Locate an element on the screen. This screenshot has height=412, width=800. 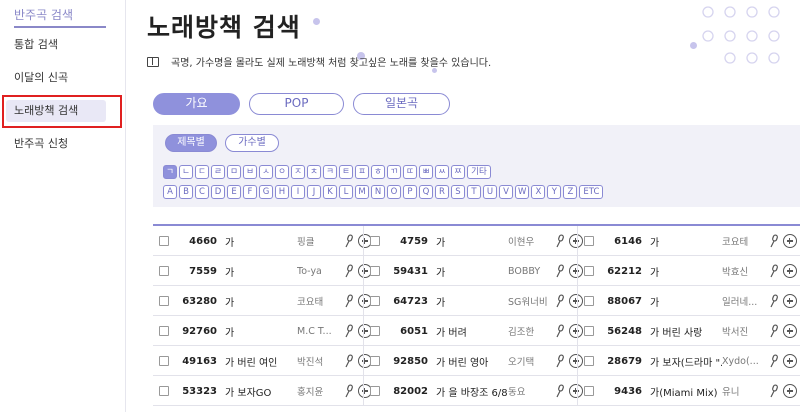
key-alpha-16: Q is located at coordinates (426, 192).